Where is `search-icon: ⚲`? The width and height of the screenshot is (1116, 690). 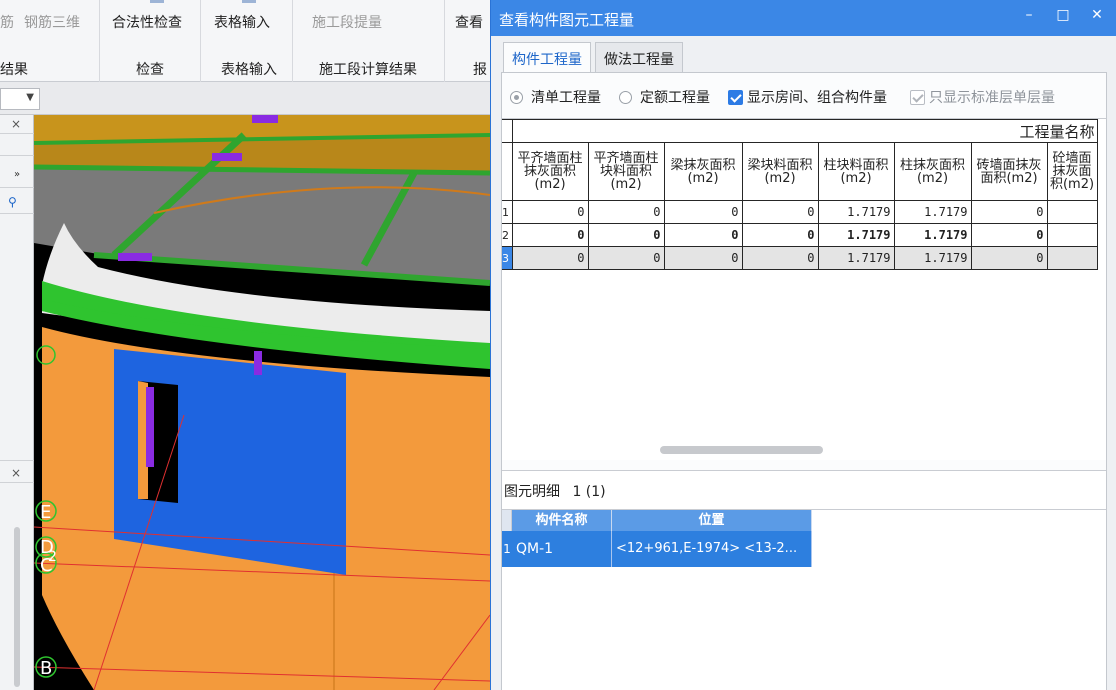
search-icon: ⚲ is located at coordinates (12, 202).